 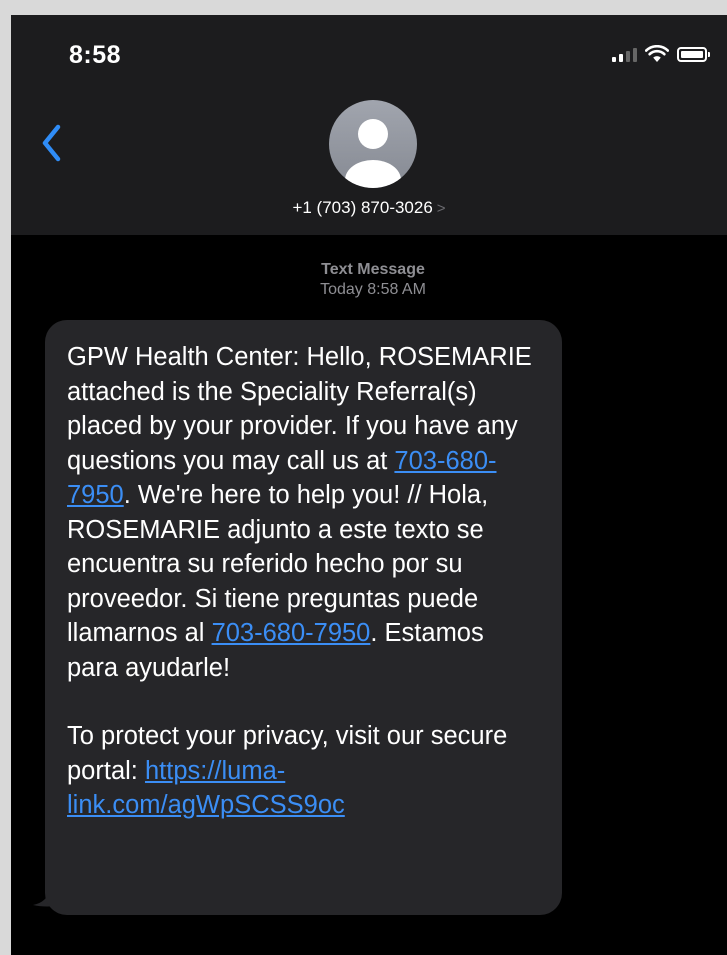 I want to click on cellular-signal-icon, so click(x=624, y=54).